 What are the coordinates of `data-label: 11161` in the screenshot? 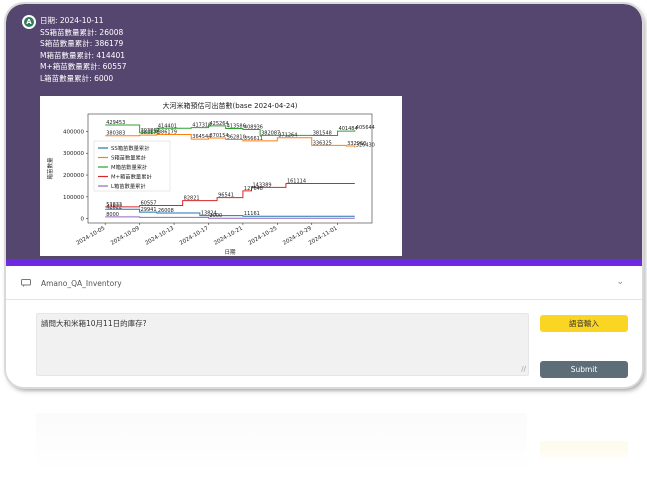 It's located at (252, 214).